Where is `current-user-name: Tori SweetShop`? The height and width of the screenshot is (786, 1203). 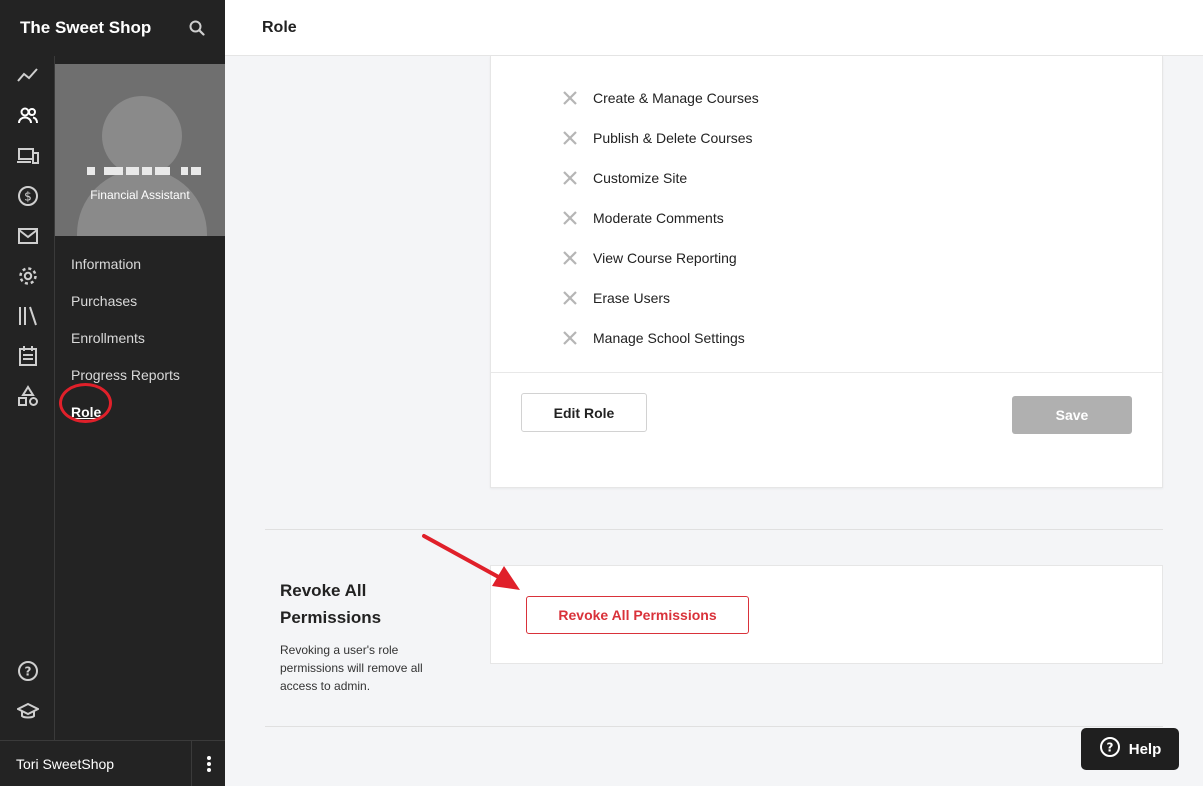 current-user-name: Tori SweetShop is located at coordinates (95, 764).